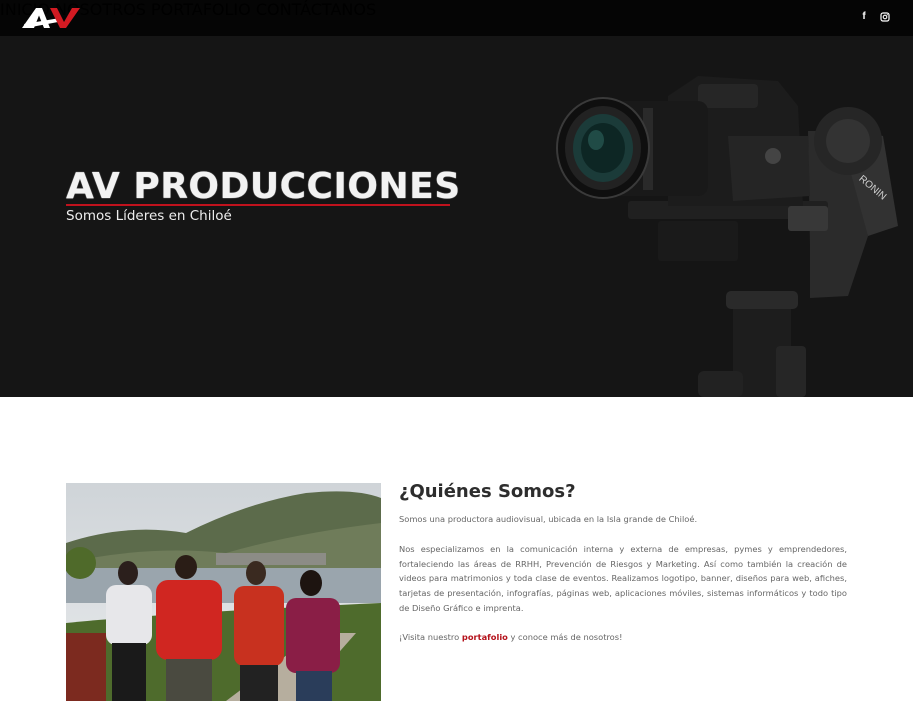  What do you see at coordinates (430, 637) in the screenshot?
I see `about-cta-before: ¡Visita nuestro` at bounding box center [430, 637].